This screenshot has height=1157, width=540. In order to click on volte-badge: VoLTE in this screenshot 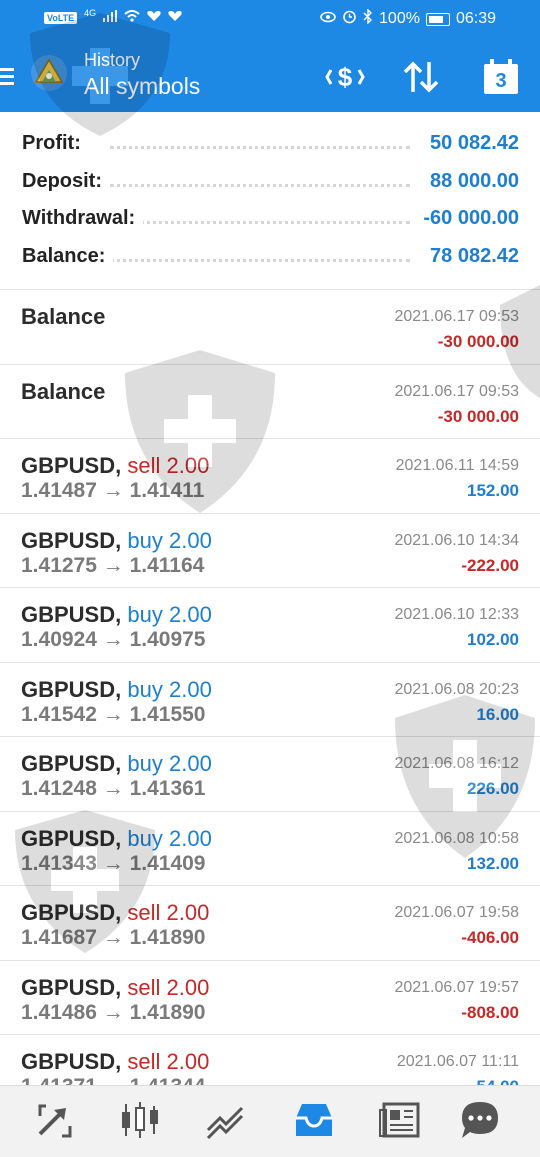, I will do `click(61, 17)`.